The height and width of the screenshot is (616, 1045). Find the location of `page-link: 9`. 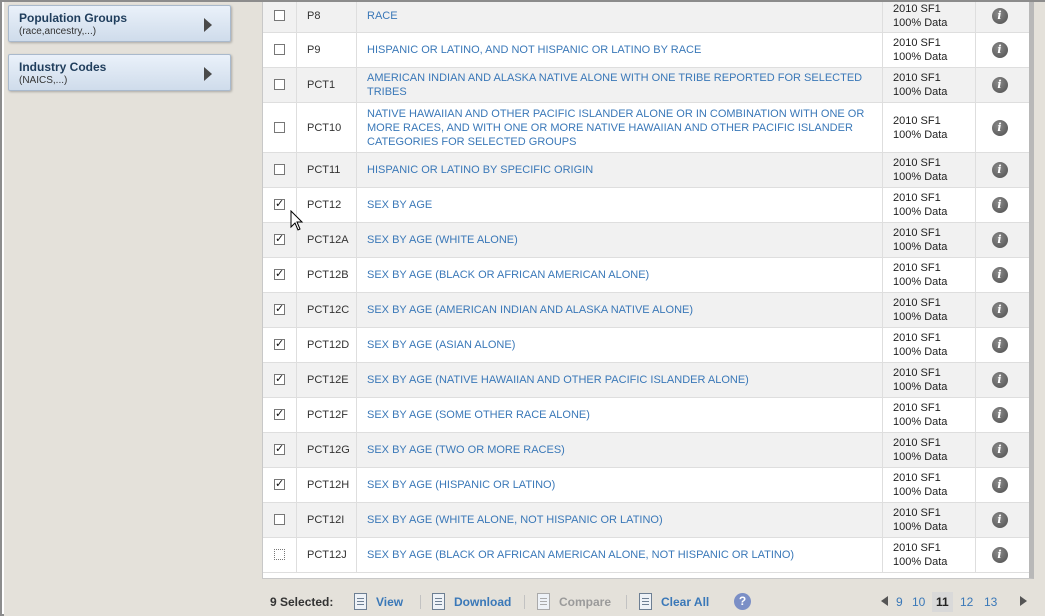

page-link: 9 is located at coordinates (899, 602).